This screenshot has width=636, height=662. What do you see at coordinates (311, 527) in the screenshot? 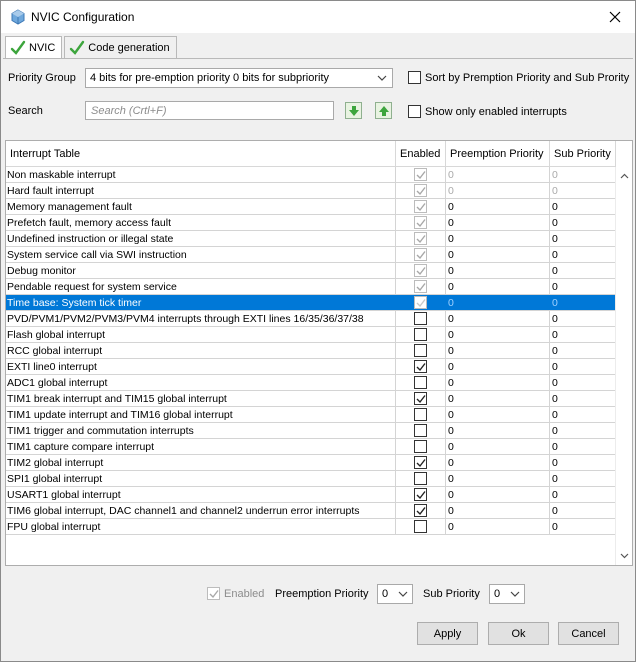
I see `table-row: FPU global interrupt 0 0` at bounding box center [311, 527].